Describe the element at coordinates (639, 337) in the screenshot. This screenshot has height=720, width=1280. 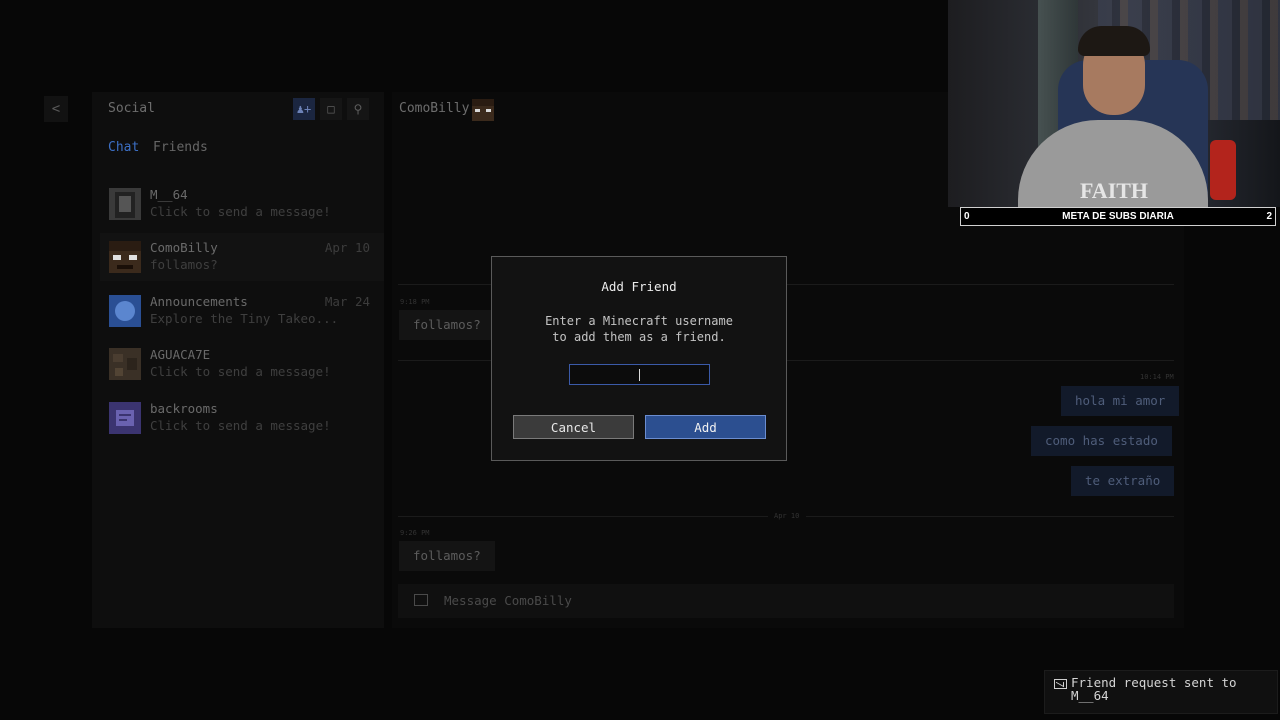
I see `dialog-message-line: to add them as a friend.` at that location.